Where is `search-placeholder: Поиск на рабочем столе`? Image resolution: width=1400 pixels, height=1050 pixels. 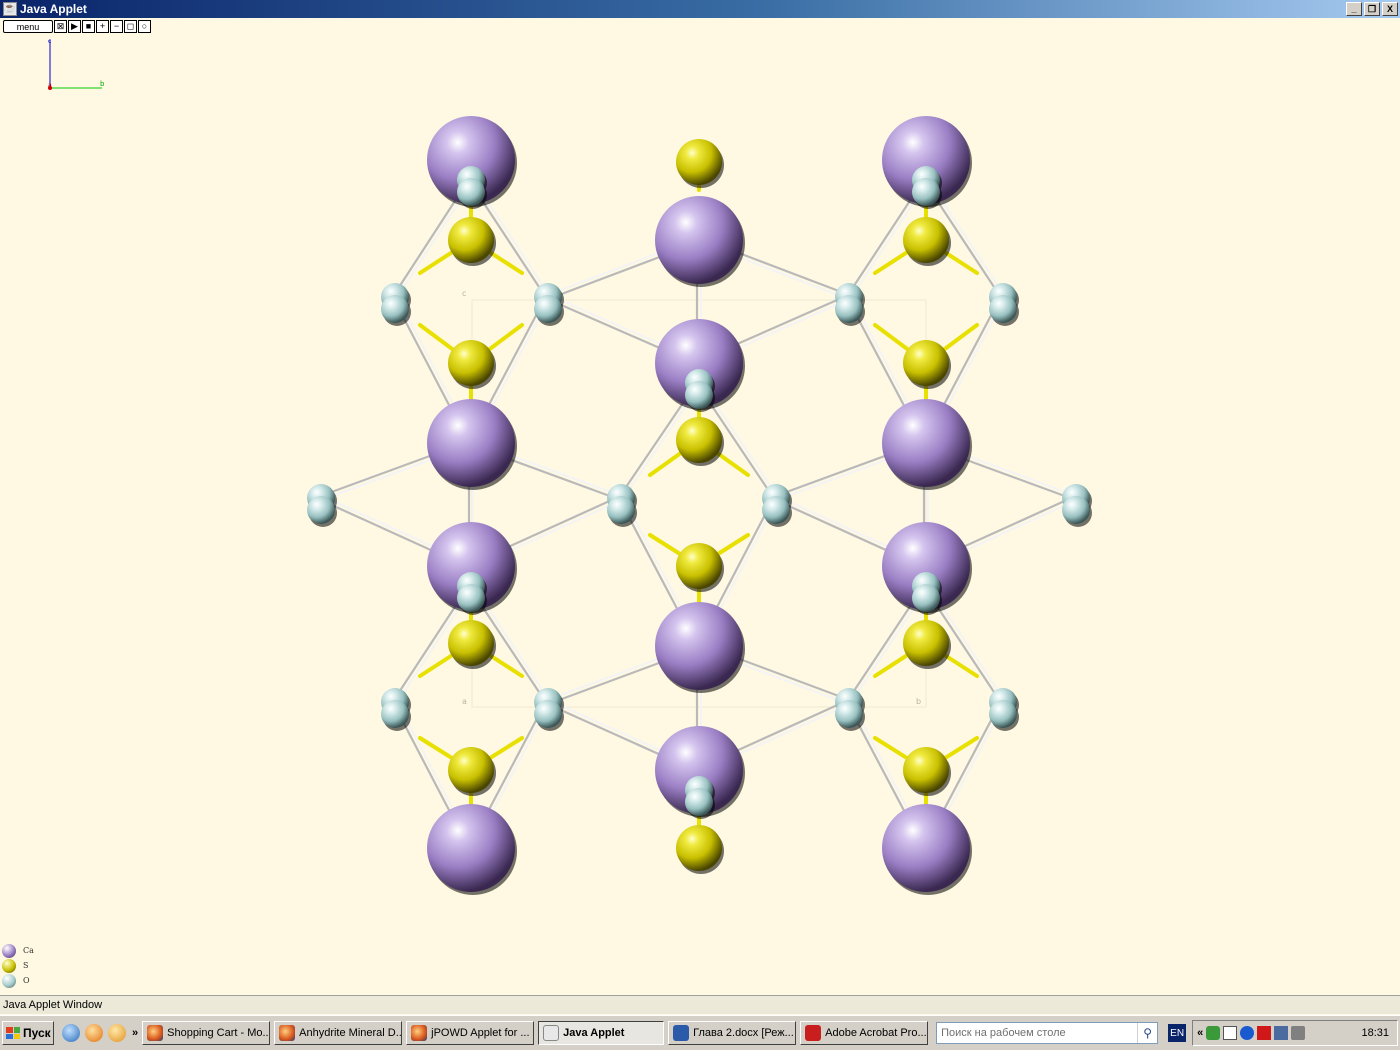
search-placeholder: Поиск на рабочем столе is located at coordinates (1003, 1033).